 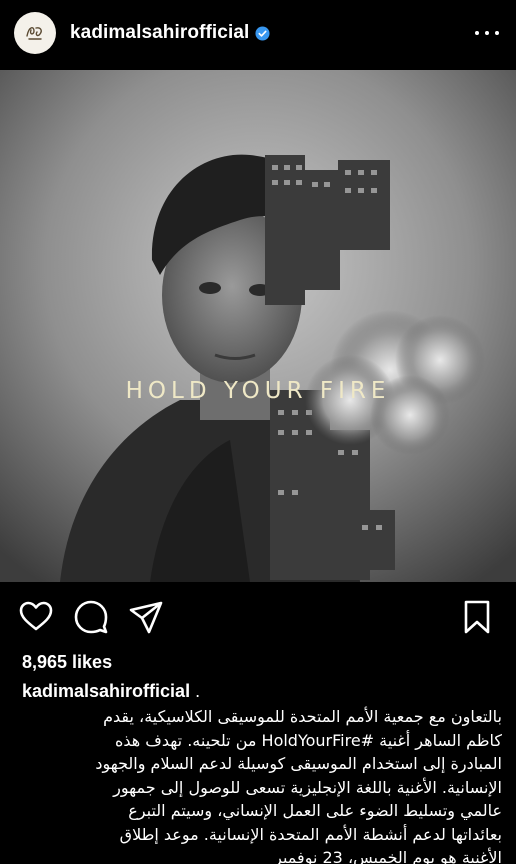 What do you see at coordinates (258, 619) in the screenshot?
I see `action-bar` at bounding box center [258, 619].